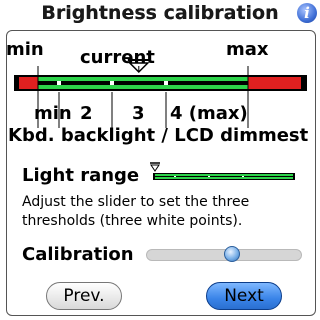 The image size is (320, 320). I want to click on bar-red-right, so click(274, 83).